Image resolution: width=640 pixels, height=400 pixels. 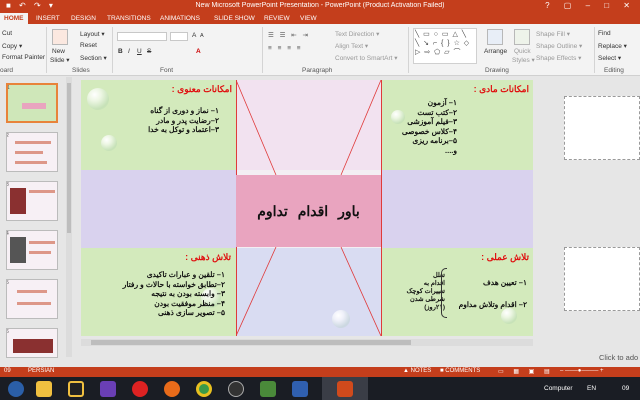 I want to click on new-slide-button: New, so click(x=58, y=51).